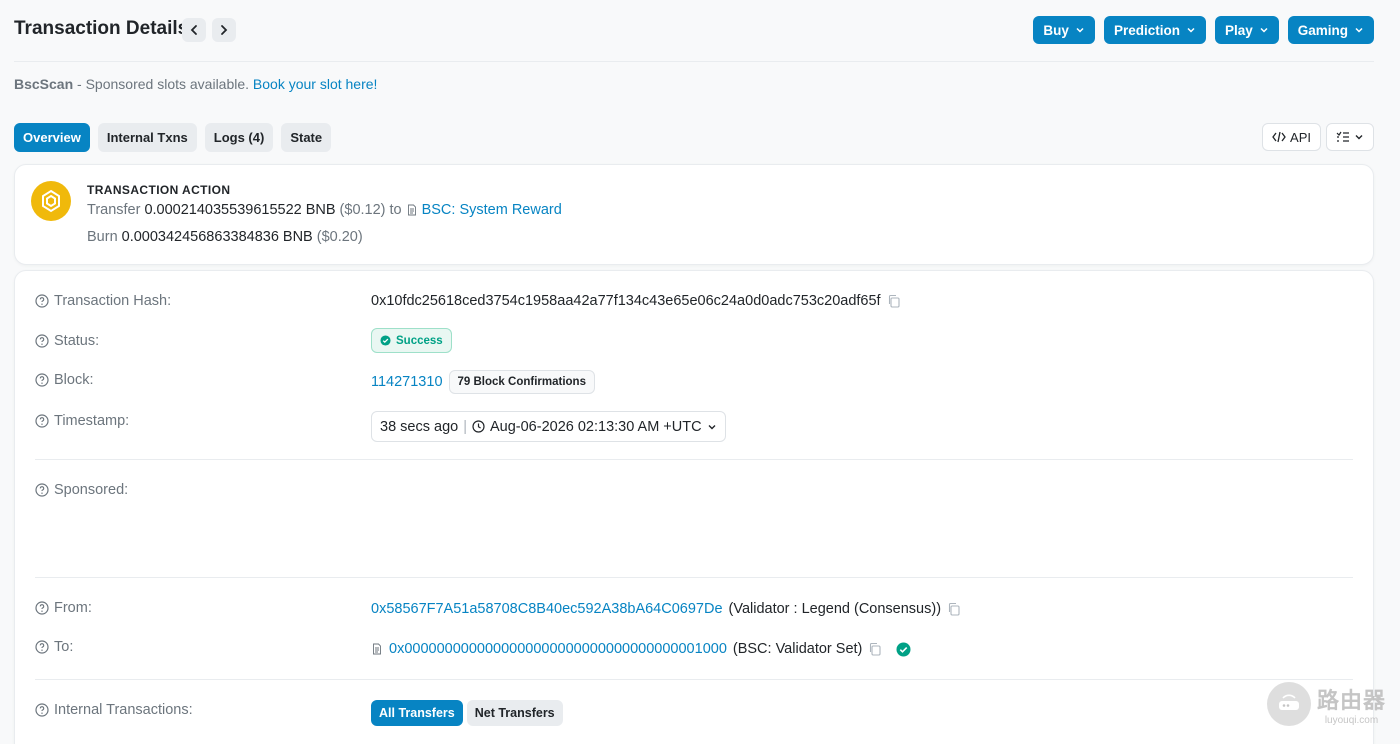 This screenshot has height=744, width=1400. What do you see at coordinates (159, 190) in the screenshot?
I see `transaction-action-title: TRANSACTION ACTION` at bounding box center [159, 190].